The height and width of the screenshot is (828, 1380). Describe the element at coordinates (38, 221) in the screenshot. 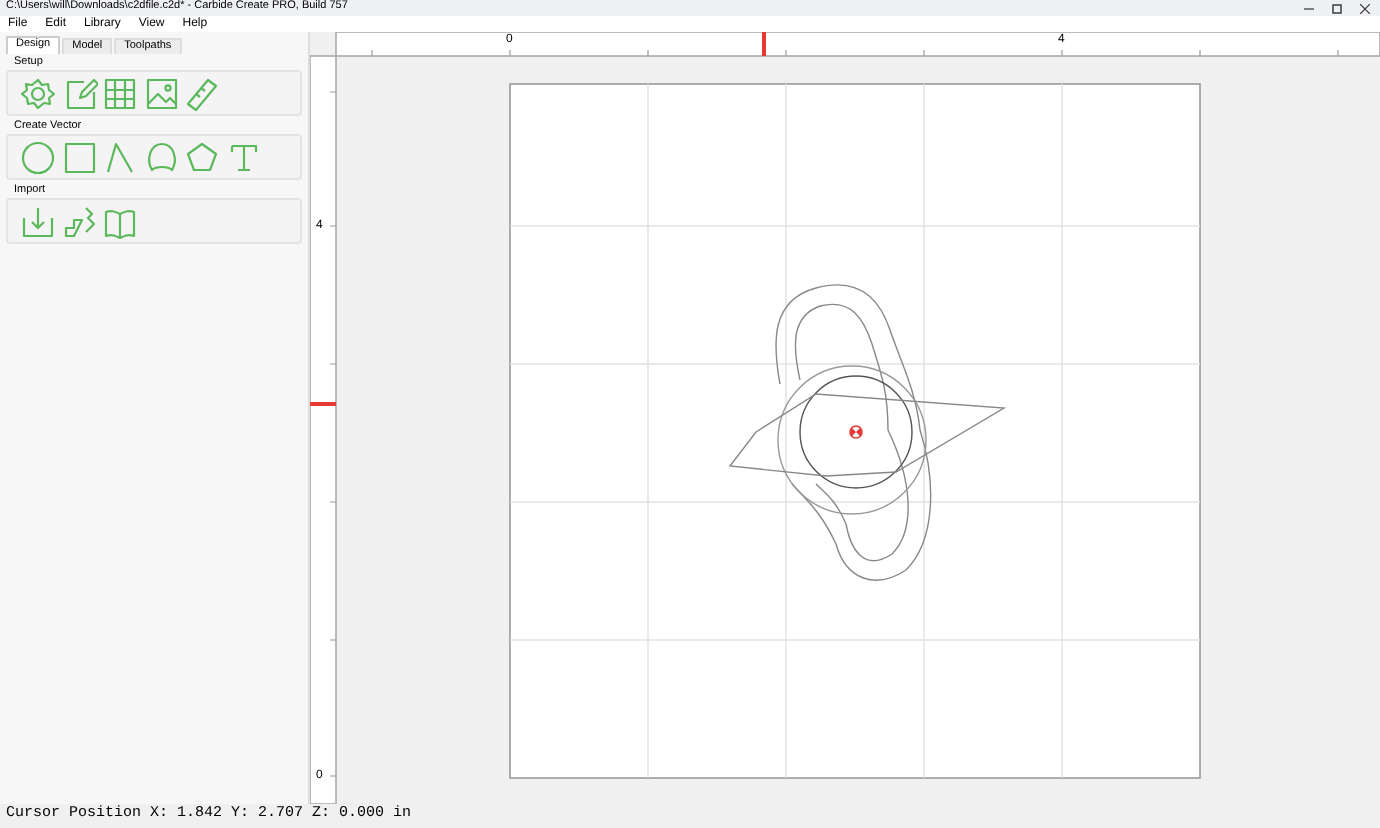

I see `import-tool-icon` at that location.